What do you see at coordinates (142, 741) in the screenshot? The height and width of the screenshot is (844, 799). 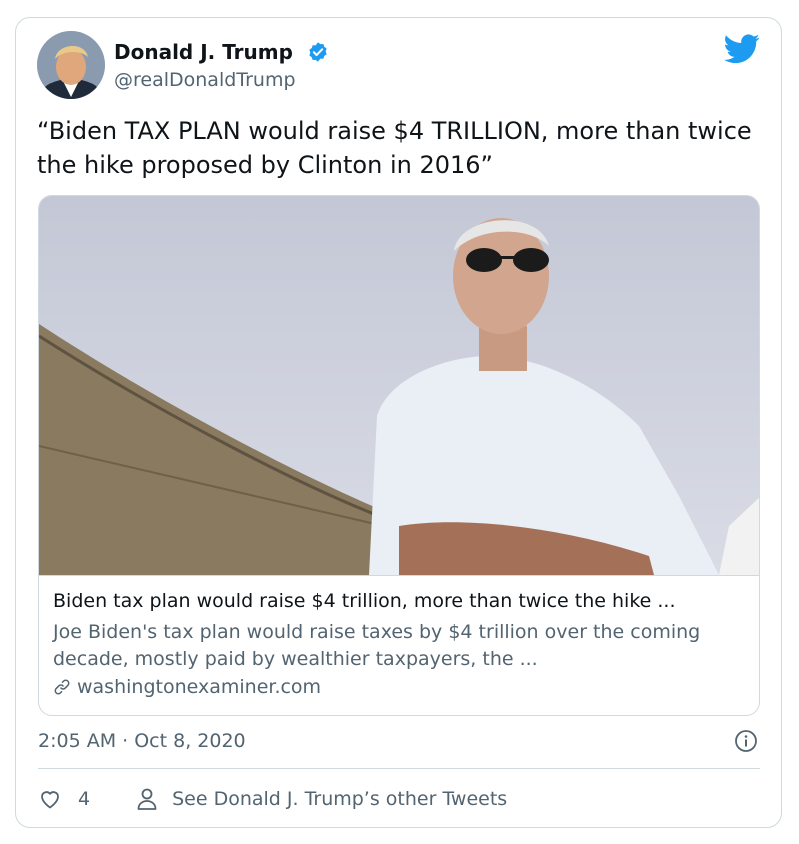 I see `tweet-timestamp: 2:05 AM · Oct 8, 2020` at bounding box center [142, 741].